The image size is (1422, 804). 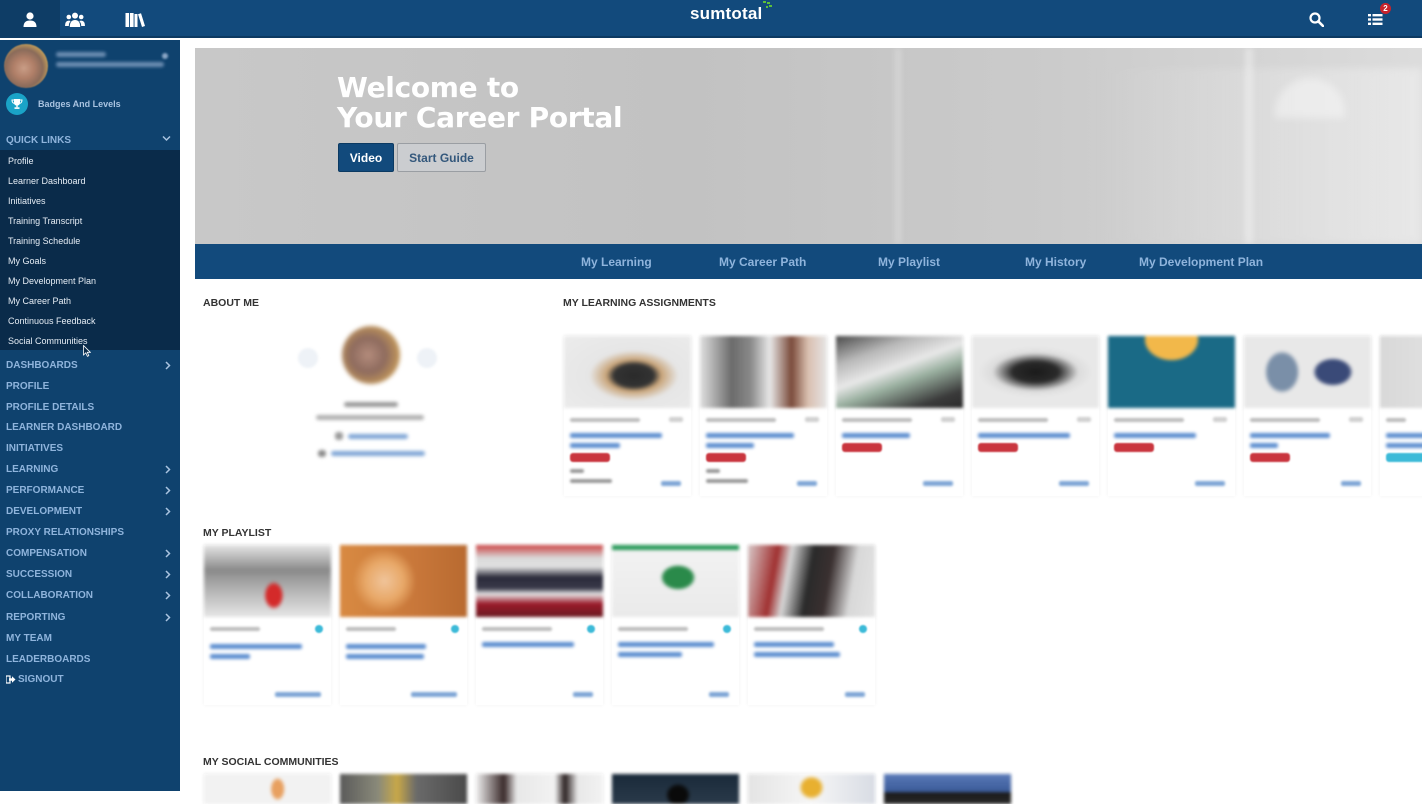 What do you see at coordinates (63, 104) in the screenshot?
I see `badges-and-levels-link: Badges And Levels` at bounding box center [63, 104].